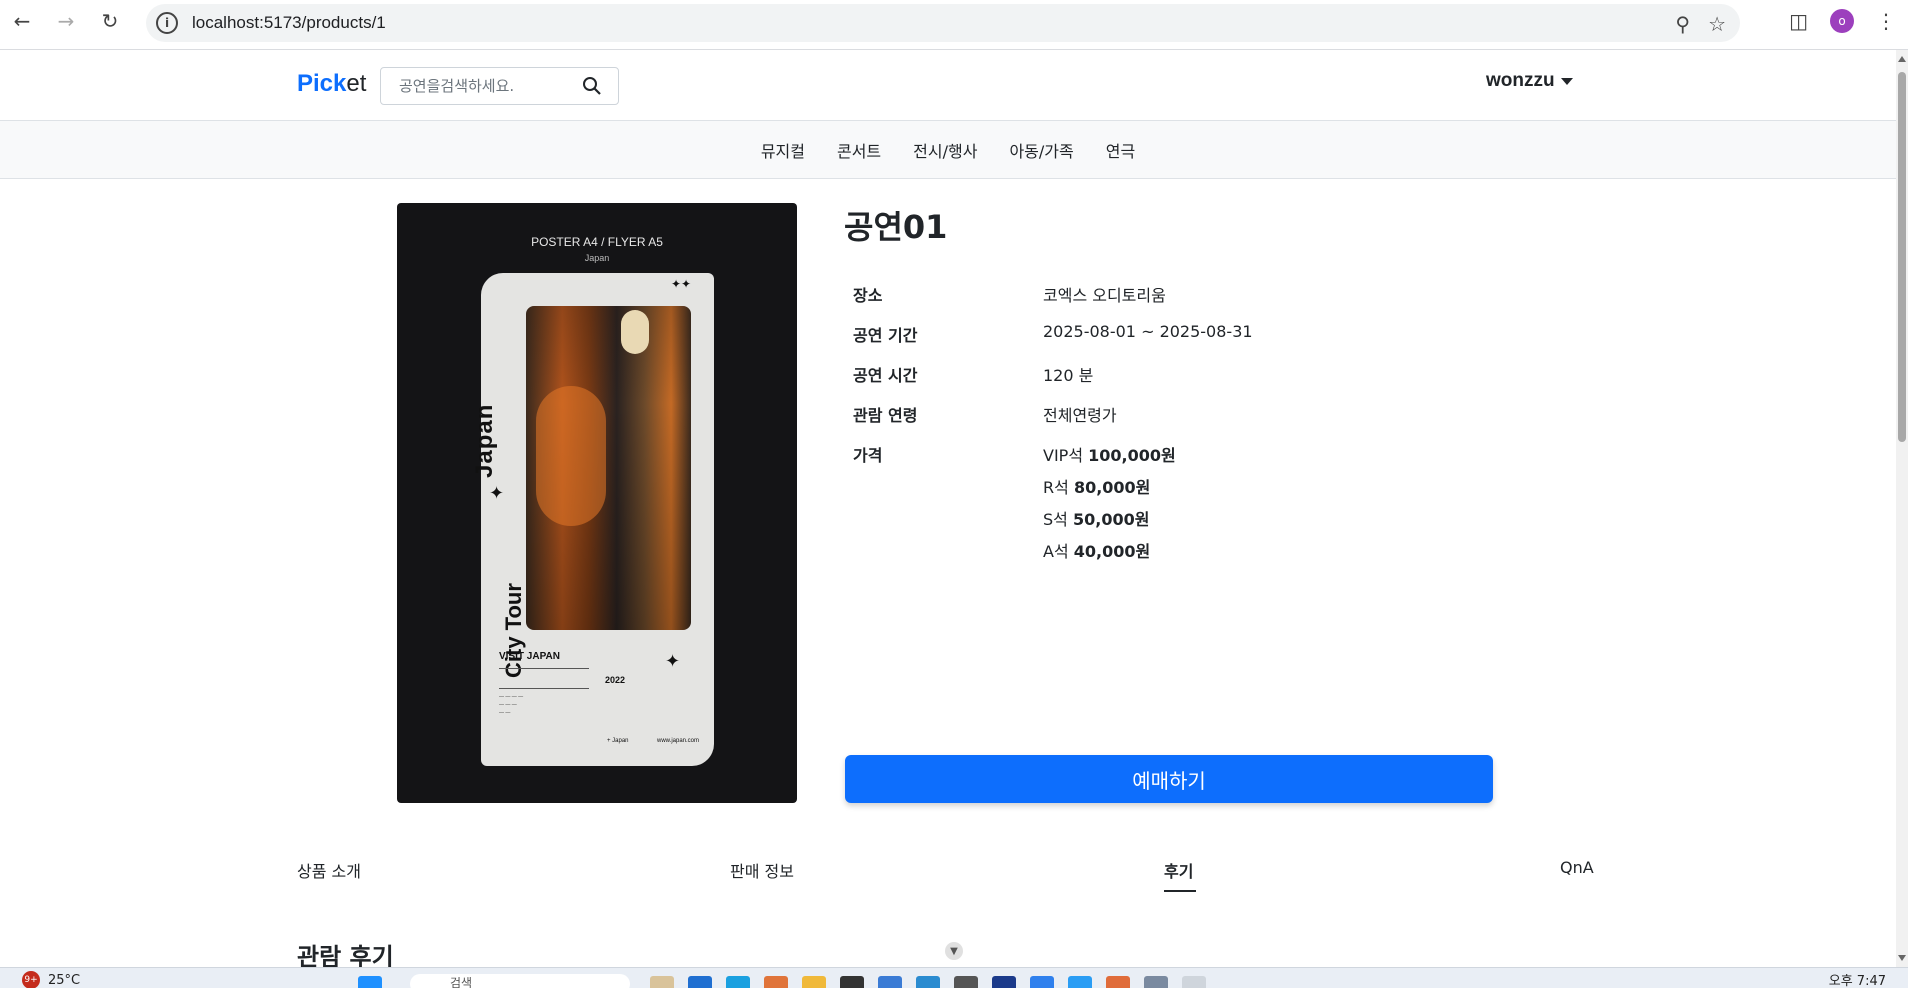 This screenshot has width=1908, height=988. What do you see at coordinates (1120, 150) in the screenshot?
I see `category-play: 연극` at bounding box center [1120, 150].